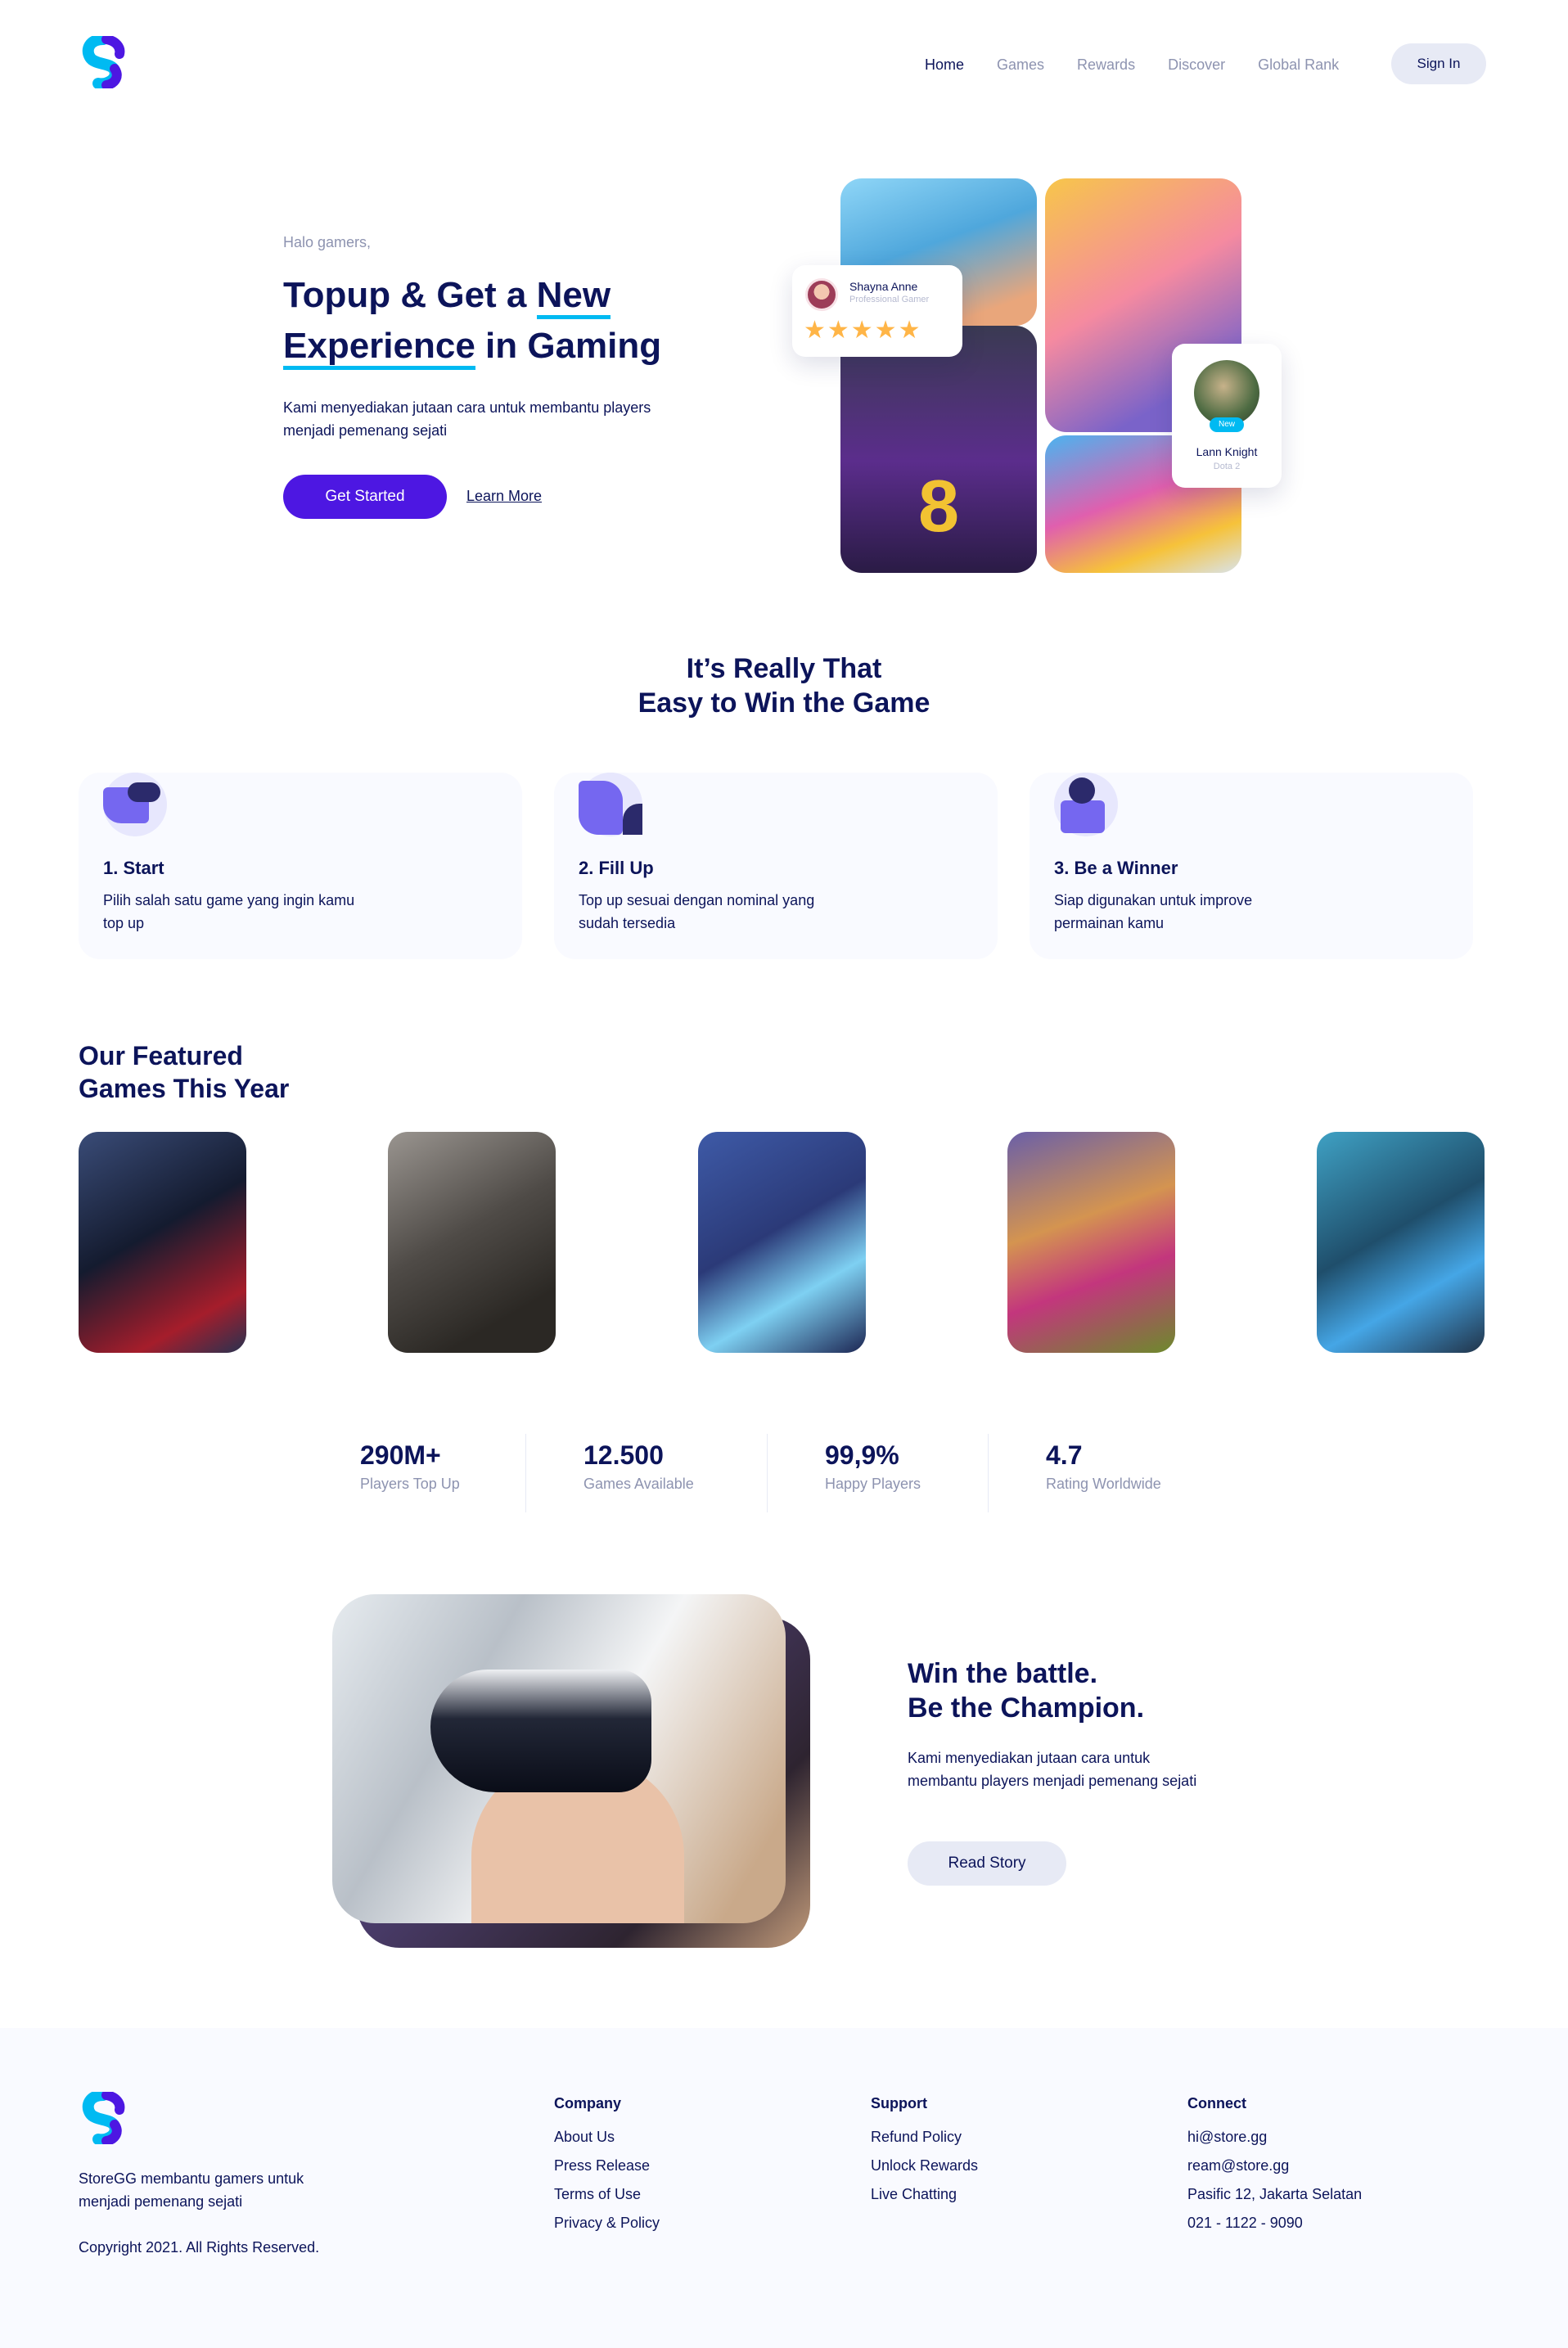 The height and width of the screenshot is (2348, 1568). Describe the element at coordinates (1227, 451) in the screenshot. I see `gamer-name: Lann Knight` at that location.